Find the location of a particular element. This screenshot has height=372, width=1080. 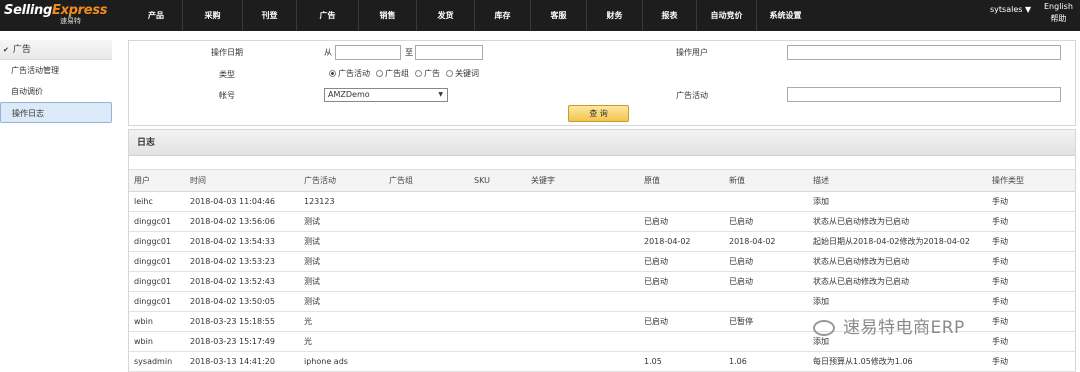

nav-item: 产品 is located at coordinates (156, 15).